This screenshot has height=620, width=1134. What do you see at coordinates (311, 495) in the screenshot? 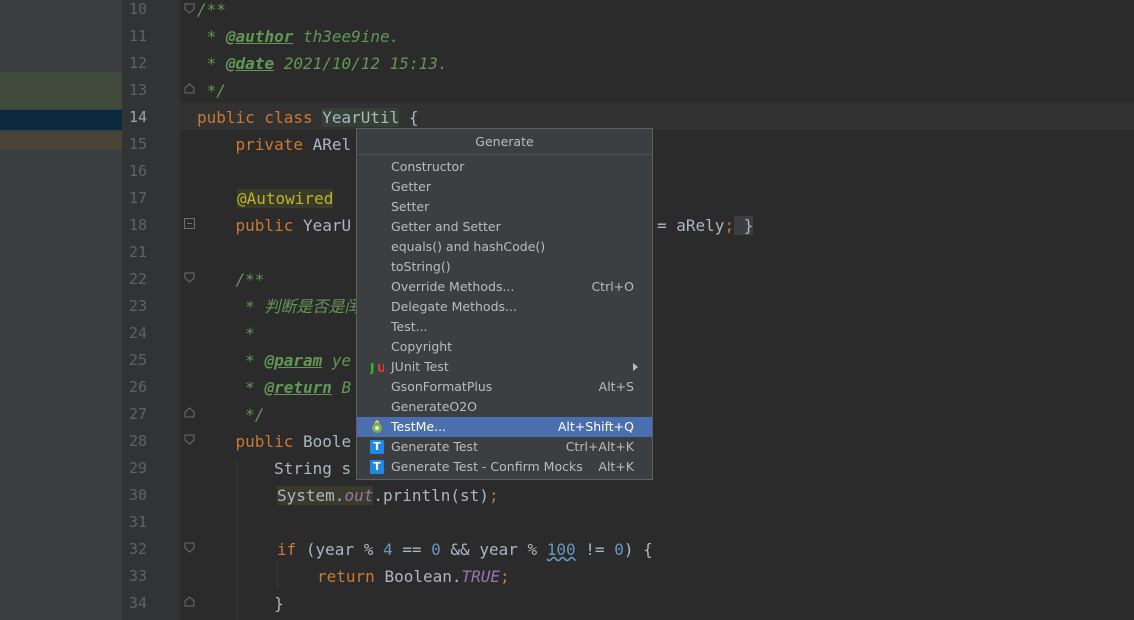
I see `system-class: System.` at bounding box center [311, 495].